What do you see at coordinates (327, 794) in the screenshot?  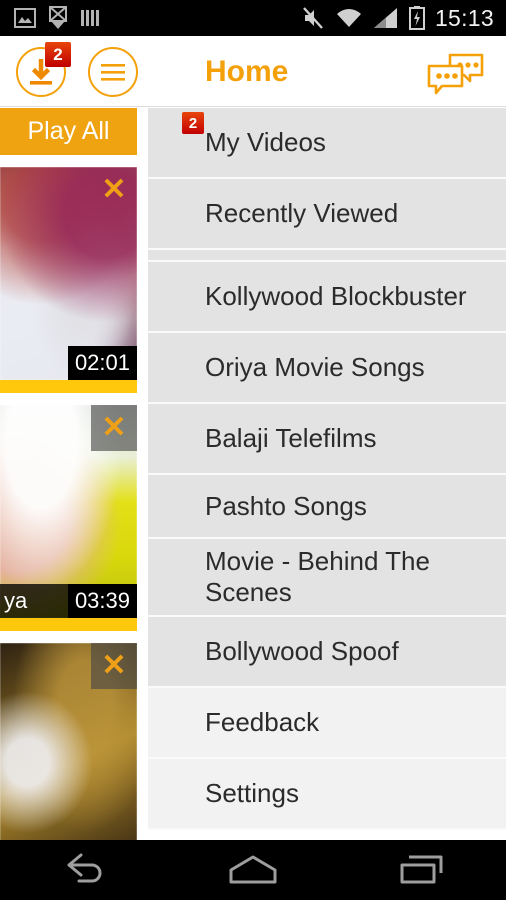 I see `menu-item-settings: Settings` at bounding box center [327, 794].